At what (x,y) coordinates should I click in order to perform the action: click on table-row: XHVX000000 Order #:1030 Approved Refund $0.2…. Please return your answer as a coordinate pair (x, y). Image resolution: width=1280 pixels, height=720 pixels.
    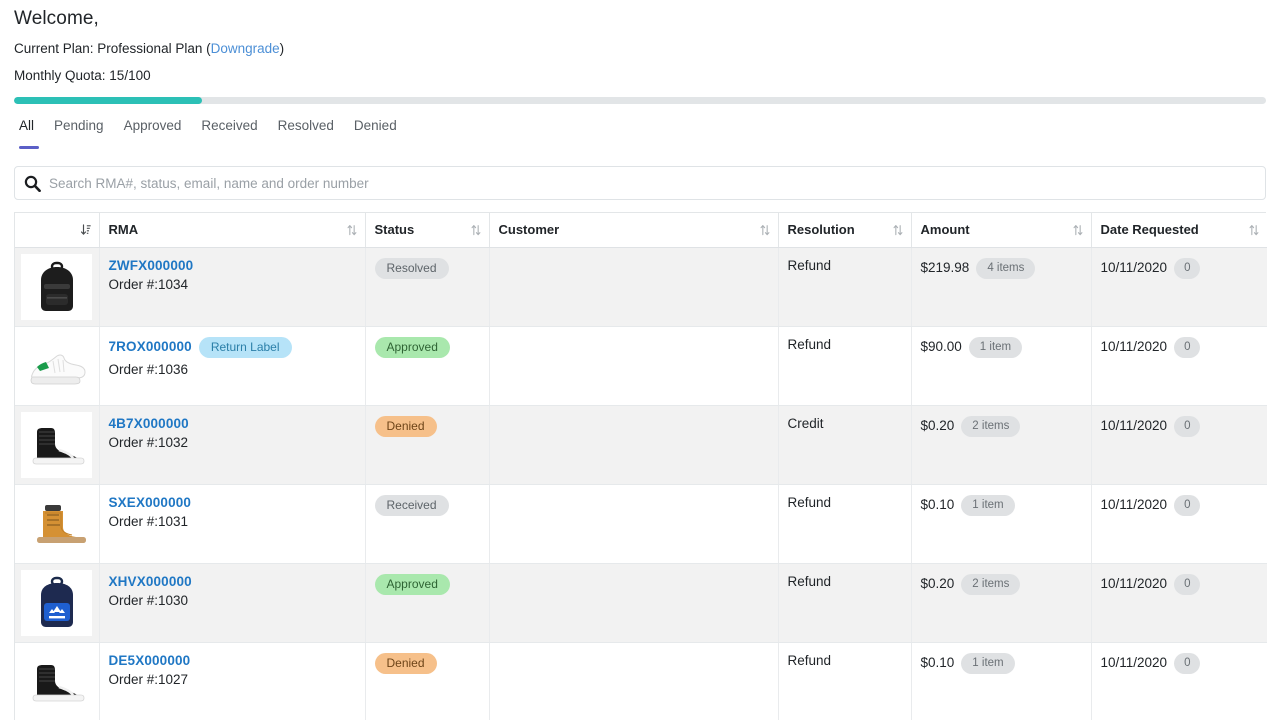
    Looking at the image, I should click on (641, 603).